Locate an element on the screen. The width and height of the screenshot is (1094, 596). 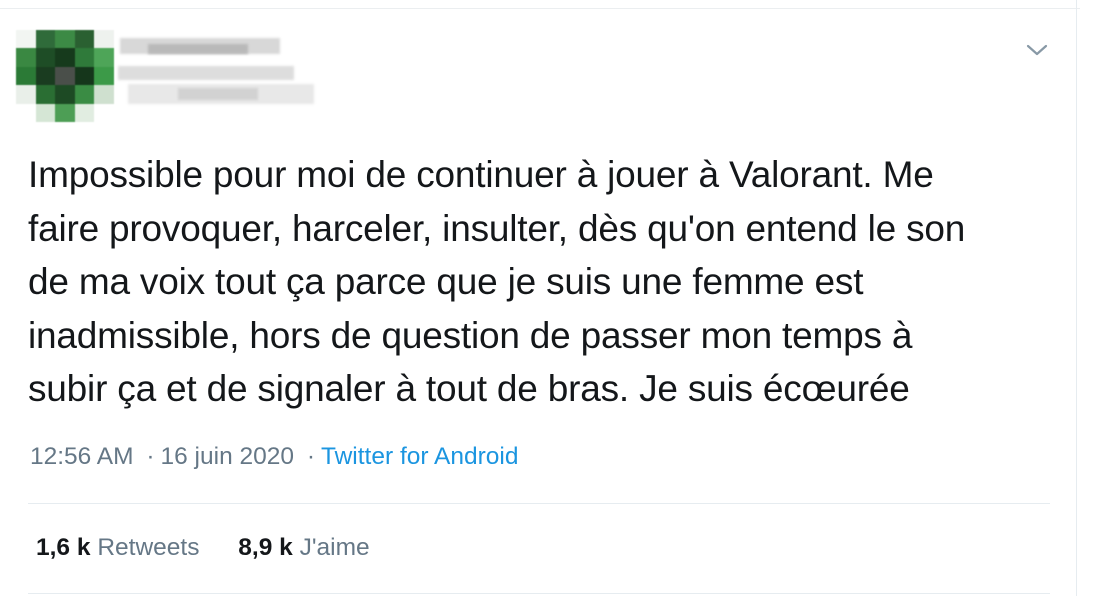
tweet-date: 16 juin 2020 is located at coordinates (228, 456).